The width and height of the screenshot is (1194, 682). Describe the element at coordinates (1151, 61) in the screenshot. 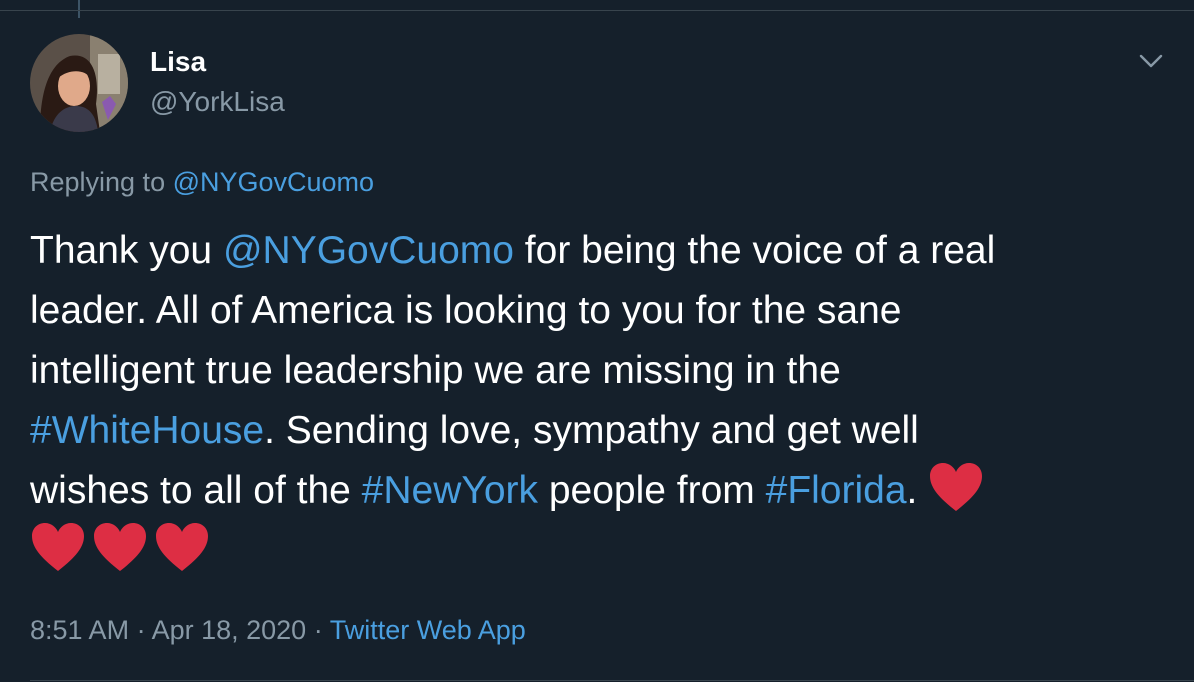

I see `chevron-down-icon` at that location.